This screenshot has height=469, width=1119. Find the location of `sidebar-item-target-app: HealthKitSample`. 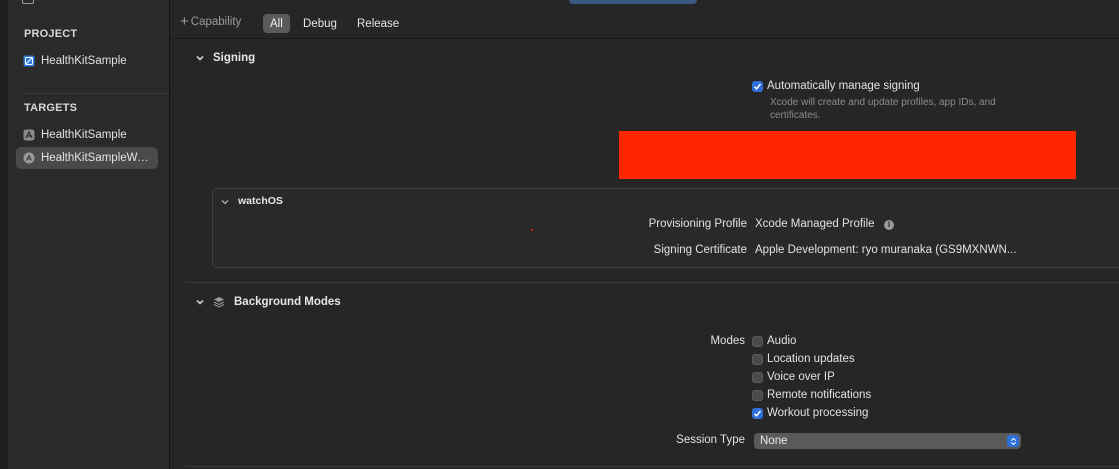

sidebar-item-target-app: HealthKitSample is located at coordinates (87, 135).